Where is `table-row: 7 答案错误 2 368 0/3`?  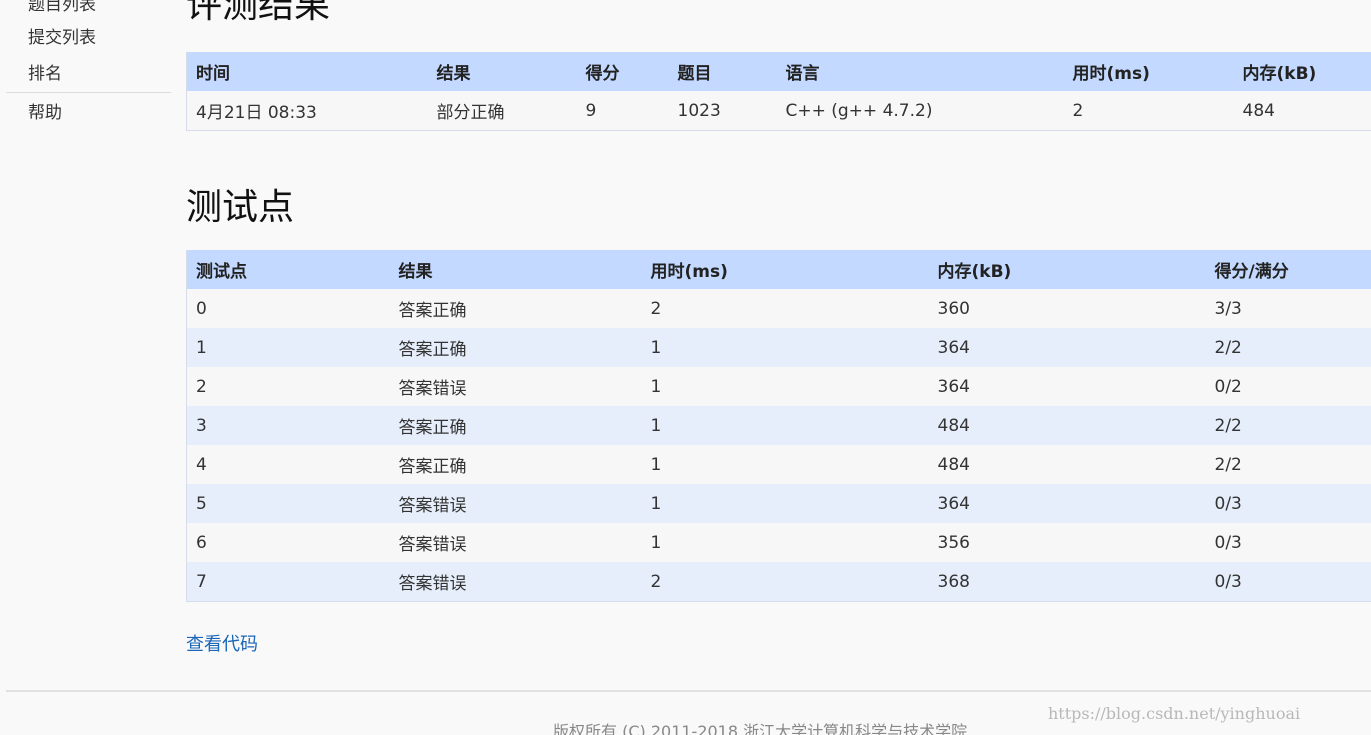 table-row: 7 答案错误 2 368 0/3 is located at coordinates (778, 582).